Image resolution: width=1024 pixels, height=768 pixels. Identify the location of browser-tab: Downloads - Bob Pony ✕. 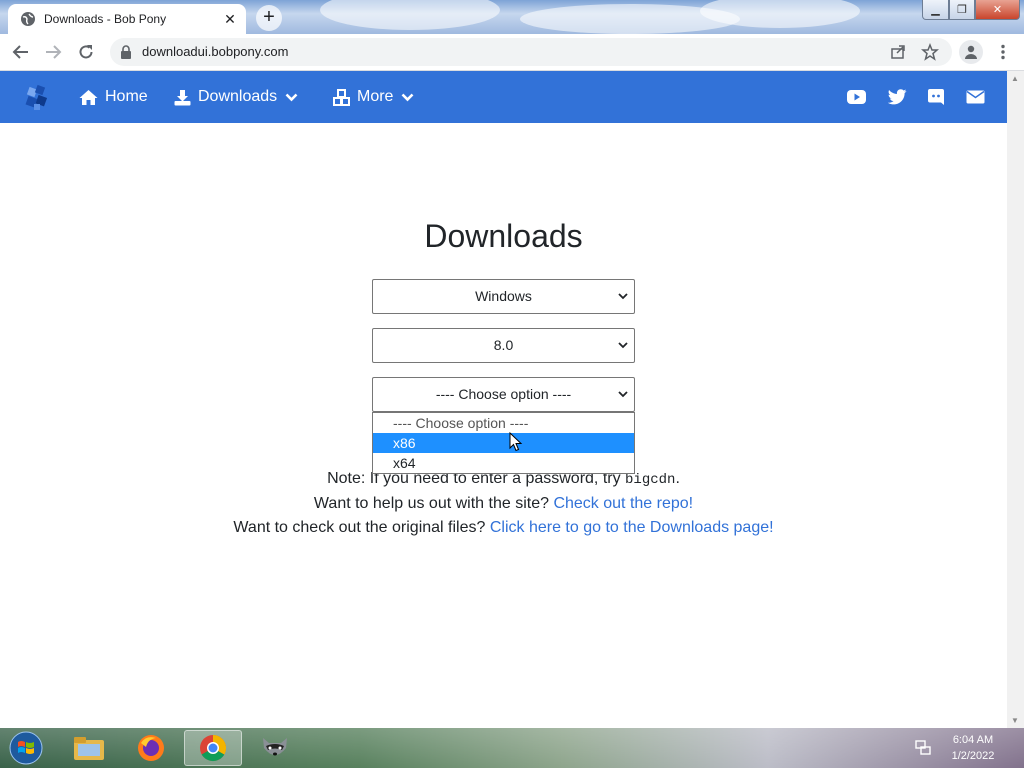
(127, 19).